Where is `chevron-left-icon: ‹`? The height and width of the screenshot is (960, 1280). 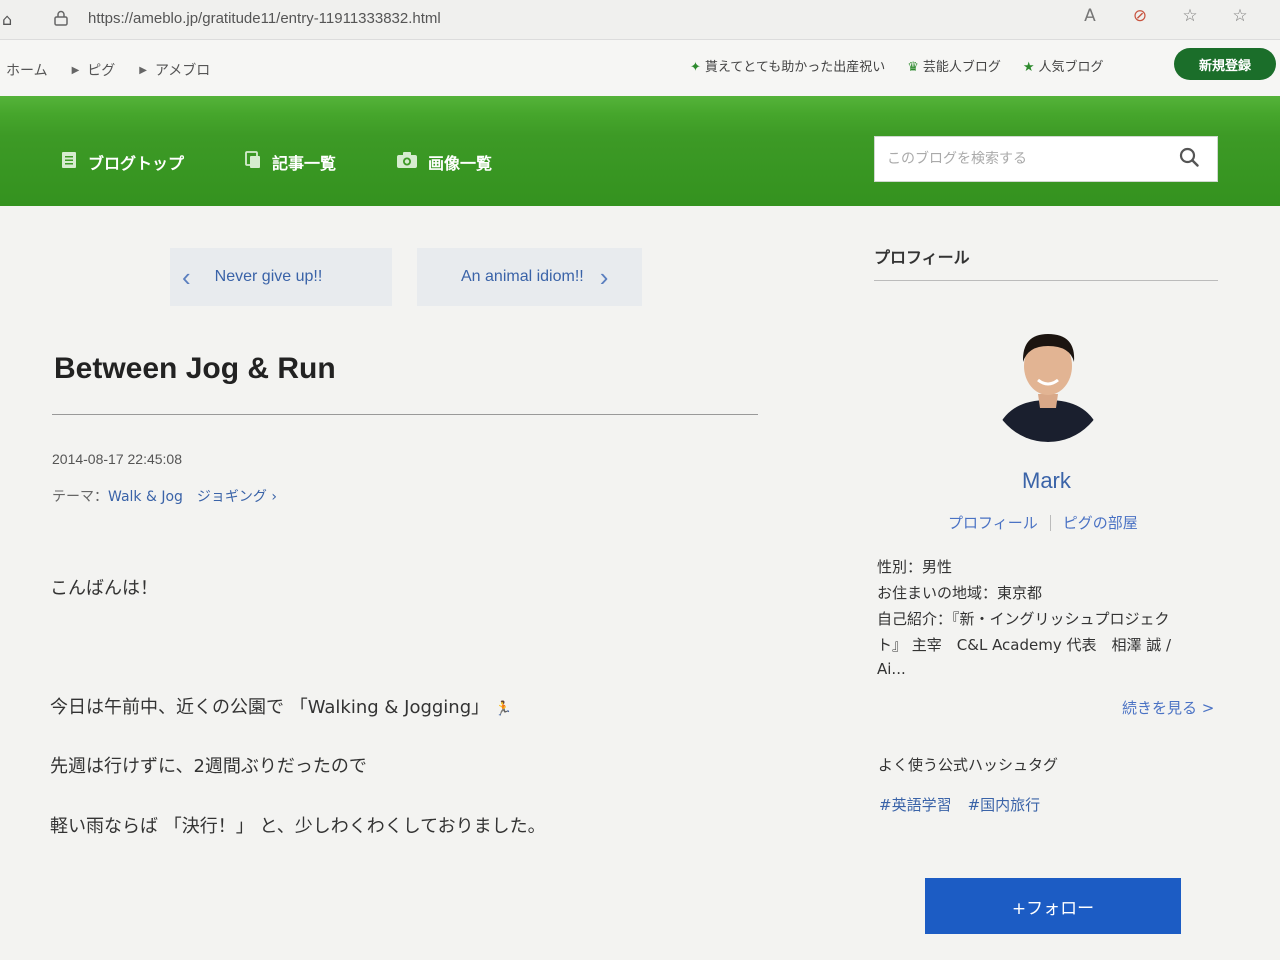
chevron-left-icon: ‹ is located at coordinates (186, 276).